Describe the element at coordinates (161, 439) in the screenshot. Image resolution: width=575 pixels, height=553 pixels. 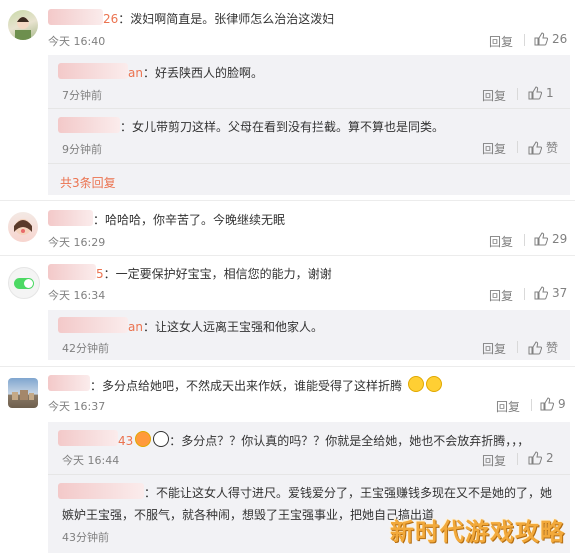
I see `panda-emoji-icon` at that location.